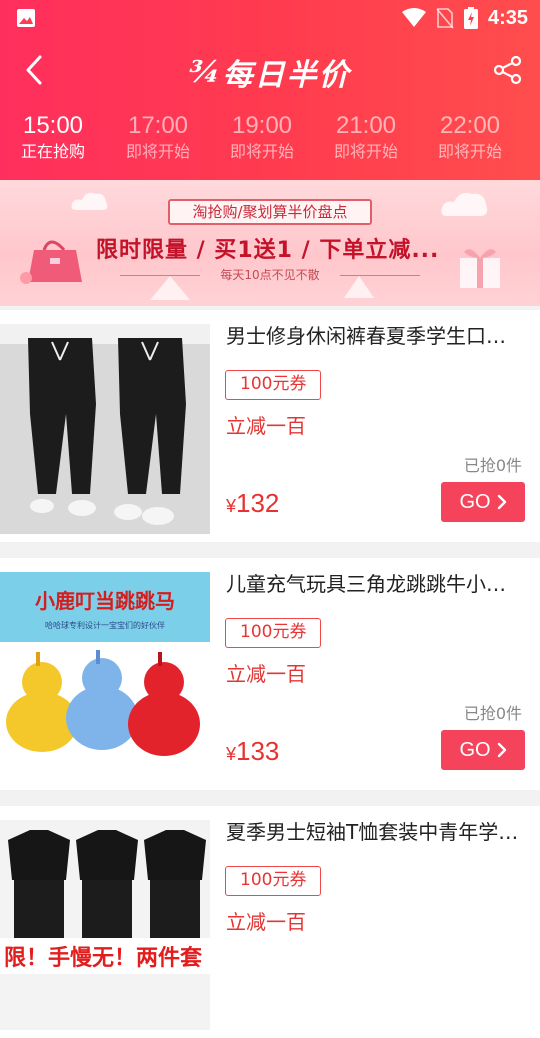 This screenshot has height=1038, width=540. I want to click on product-title: 儿童充气玩具三角龙跳跳牛小鹿叮当跳跳马, so click(374, 584).